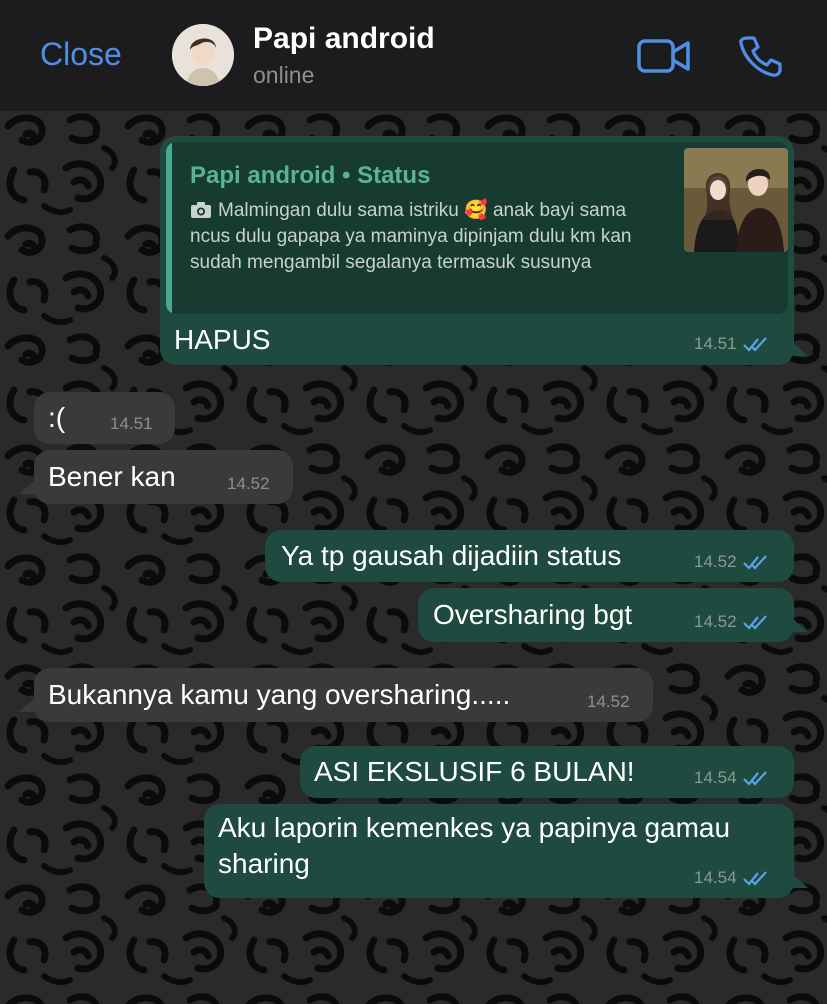 The height and width of the screenshot is (1004, 827). I want to click on message-bubble-incoming: Bener kan 14.52, so click(163, 477).